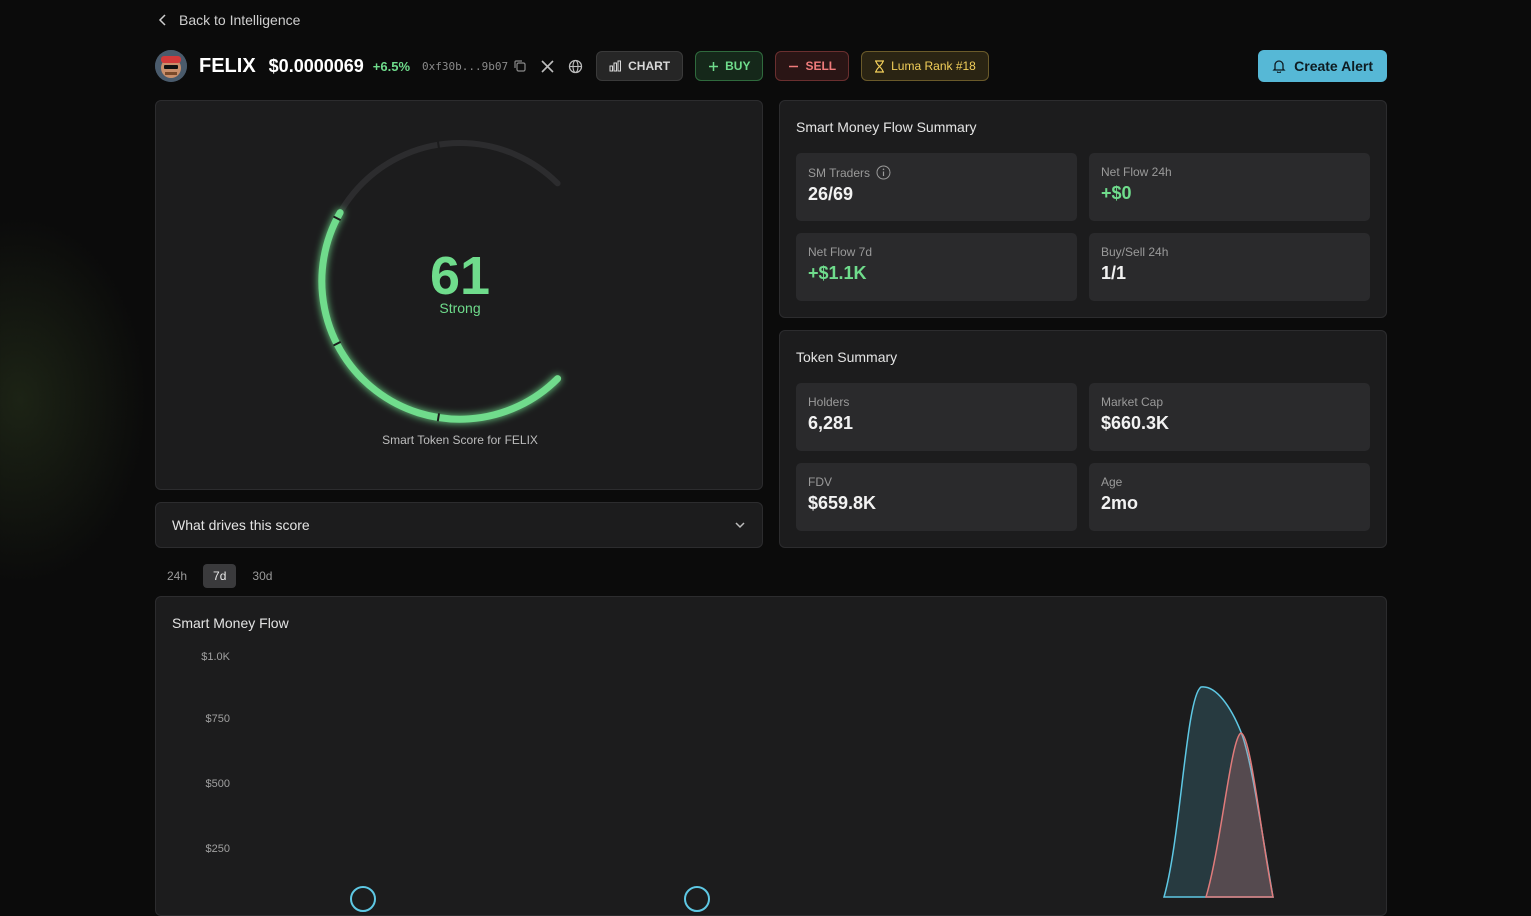  I want to click on tab-24h: 24h, so click(177, 576).